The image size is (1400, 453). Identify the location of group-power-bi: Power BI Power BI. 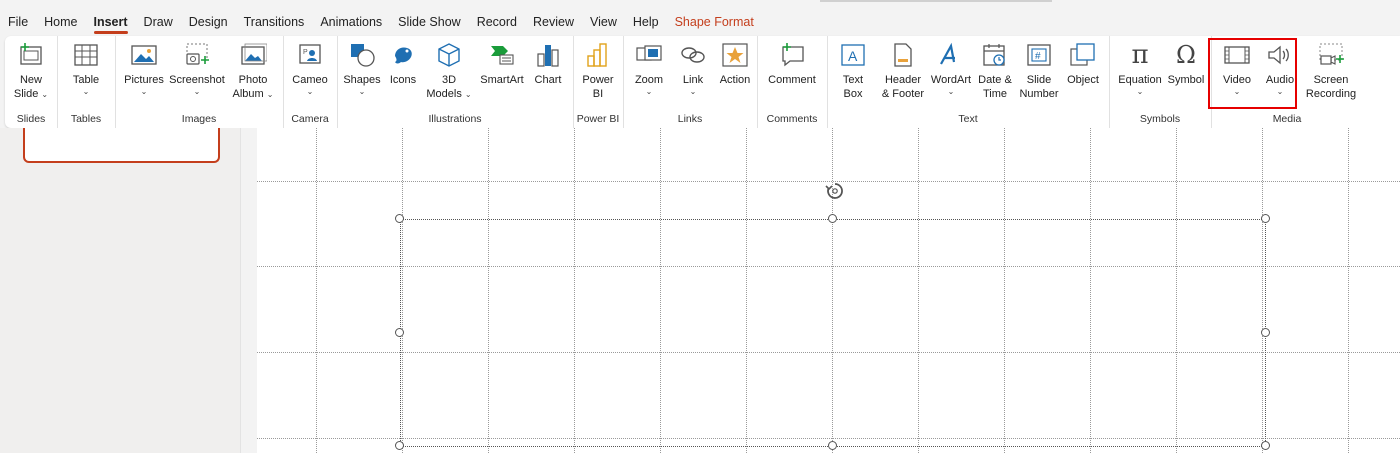
(598, 82).